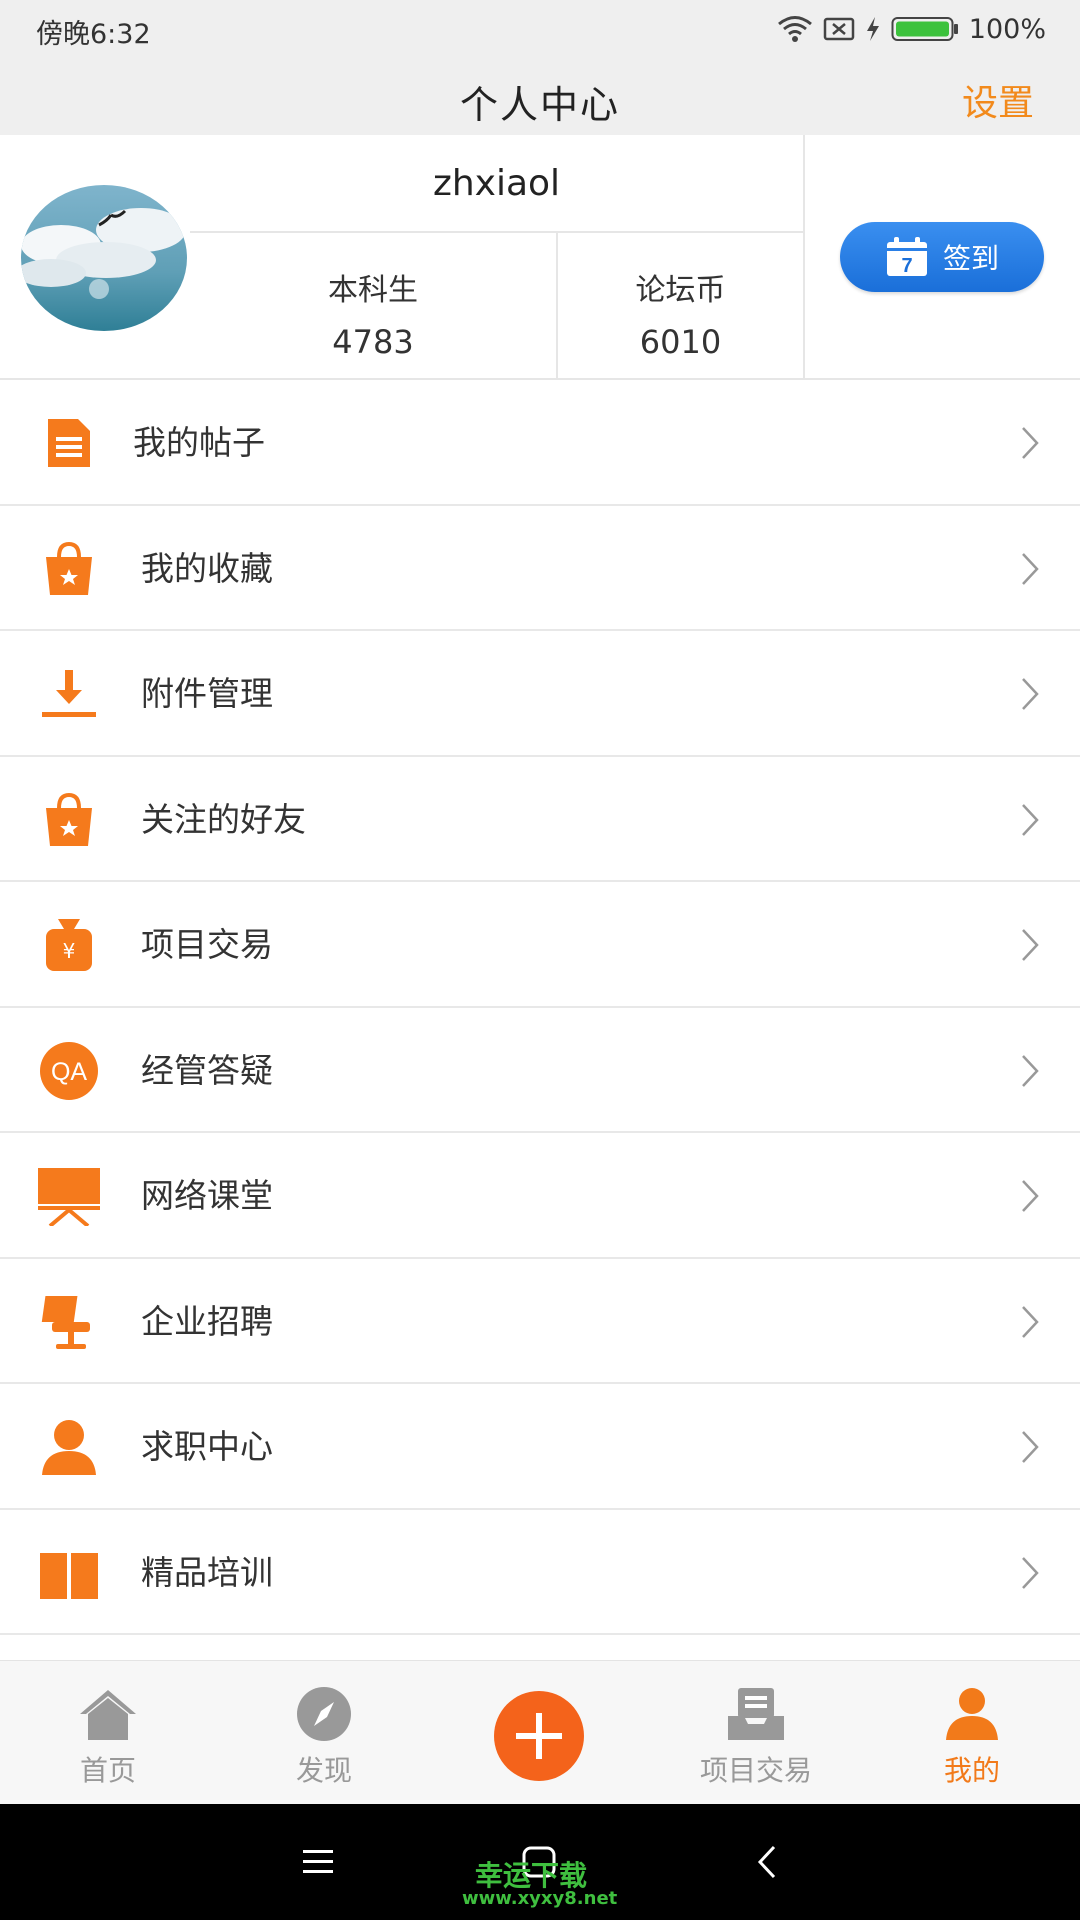 Image resolution: width=1080 pixels, height=1920 pixels. What do you see at coordinates (971, 1770) in the screenshot?
I see `nav-label: 我的` at bounding box center [971, 1770].